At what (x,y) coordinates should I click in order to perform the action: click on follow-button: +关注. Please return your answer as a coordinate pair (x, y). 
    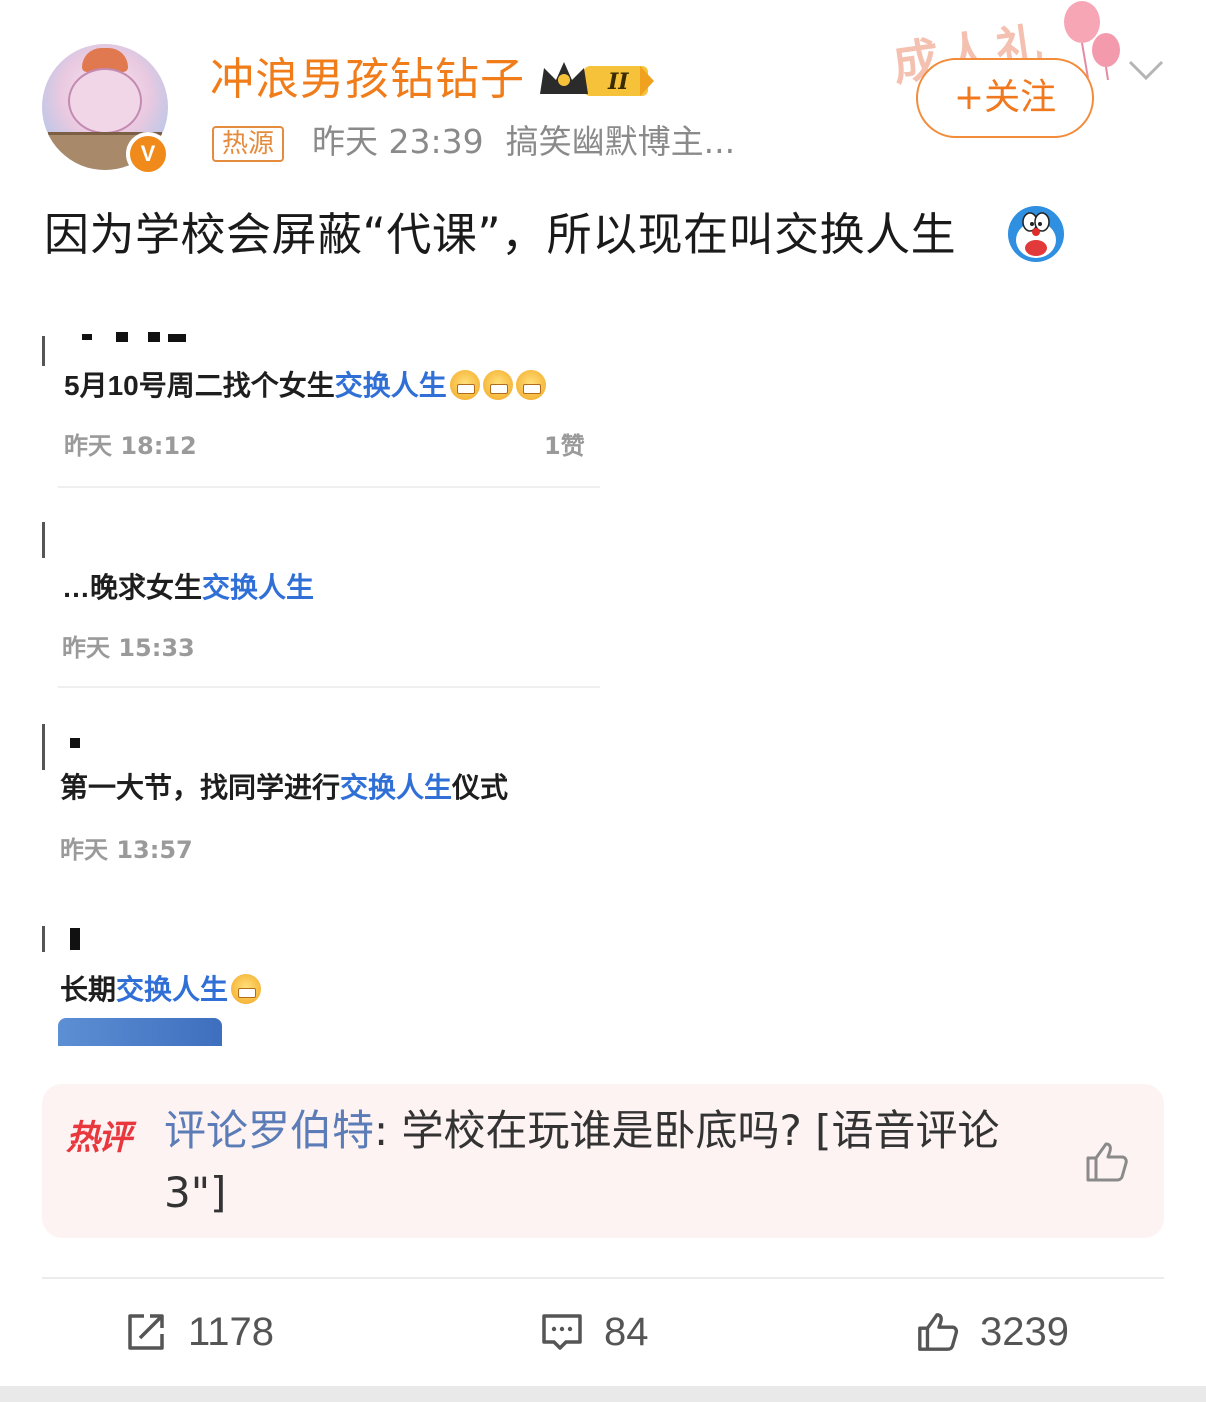
    Looking at the image, I should click on (1005, 98).